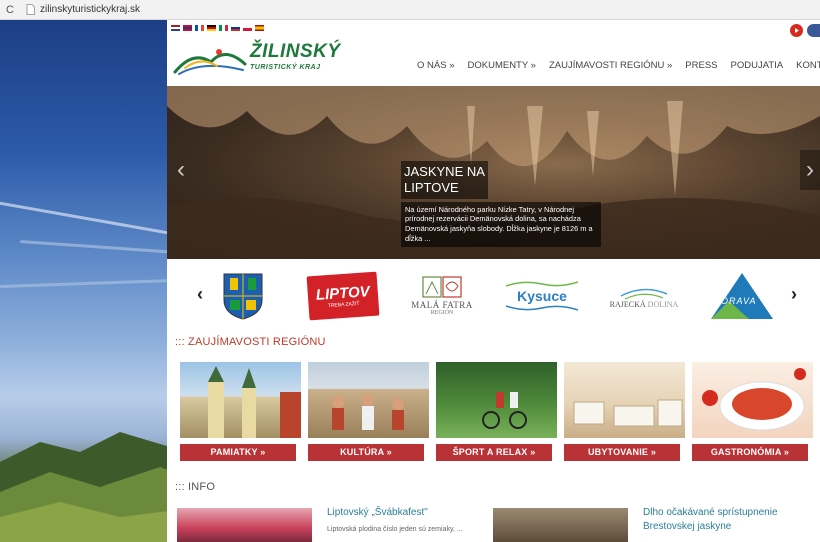  I want to click on facebook-icon, so click(813, 30).